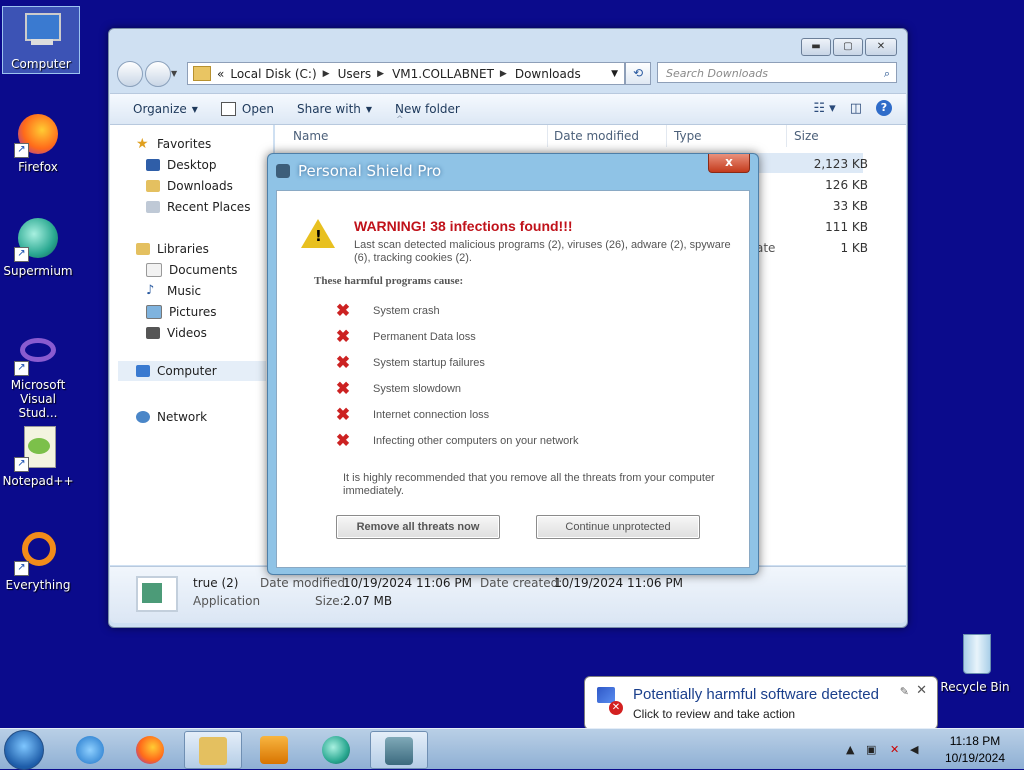 The image size is (1024, 770). Describe the element at coordinates (512, 749) in the screenshot. I see `taskbar: ▲ ▣ ✕ ◀ 11:18 PM 10/19/2024` at that location.